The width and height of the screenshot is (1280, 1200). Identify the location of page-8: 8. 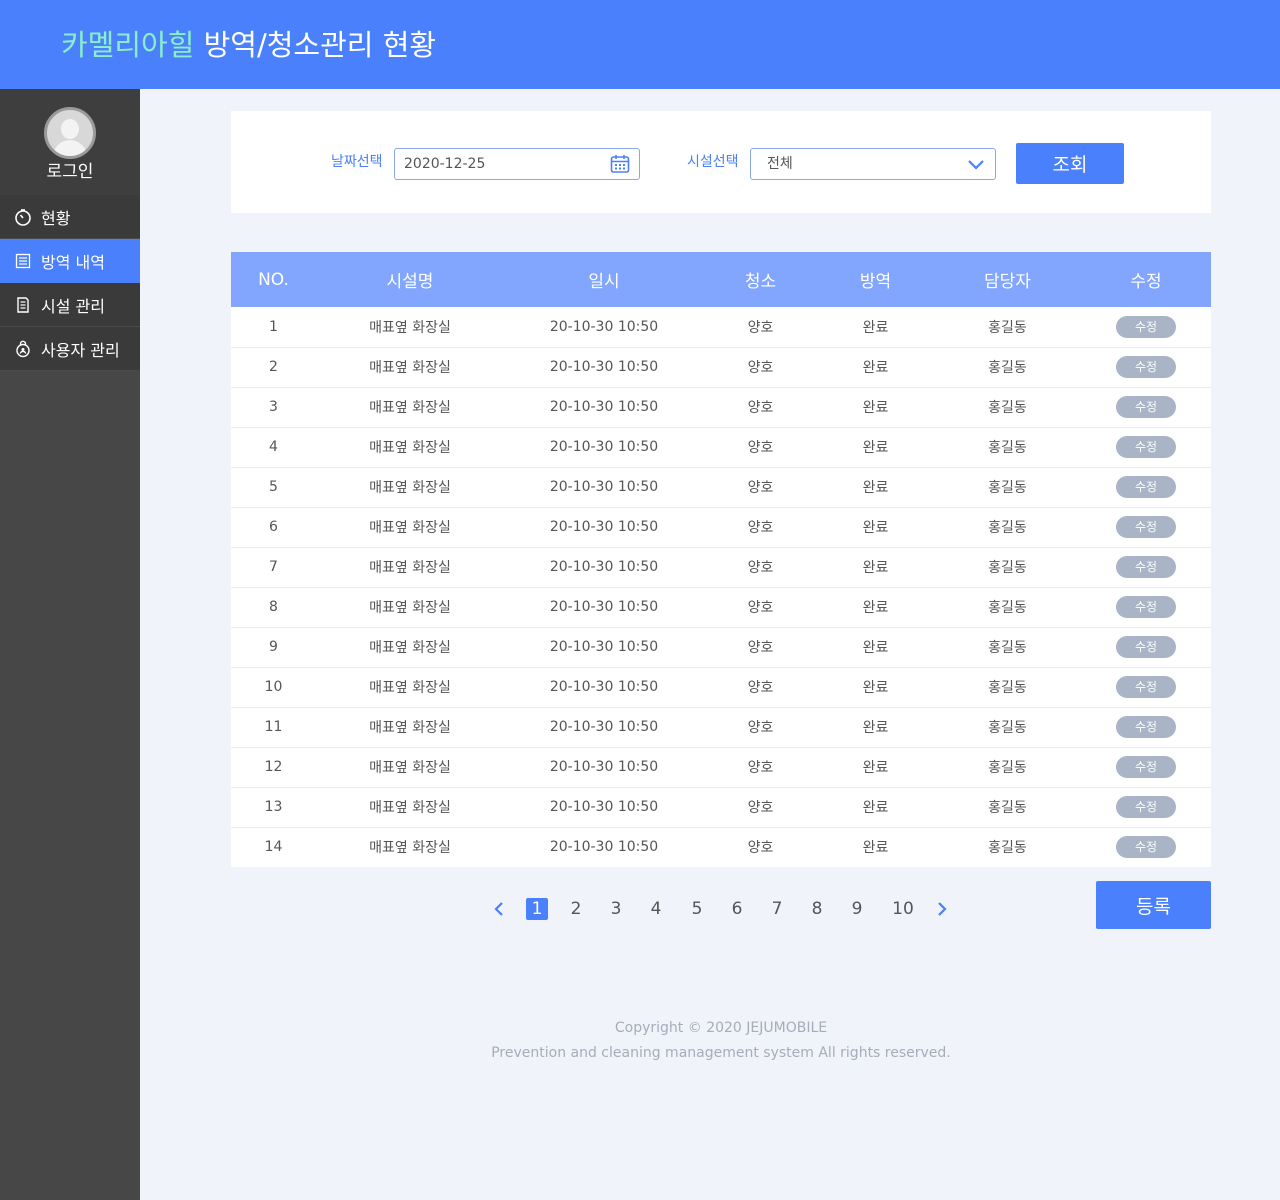
(817, 909).